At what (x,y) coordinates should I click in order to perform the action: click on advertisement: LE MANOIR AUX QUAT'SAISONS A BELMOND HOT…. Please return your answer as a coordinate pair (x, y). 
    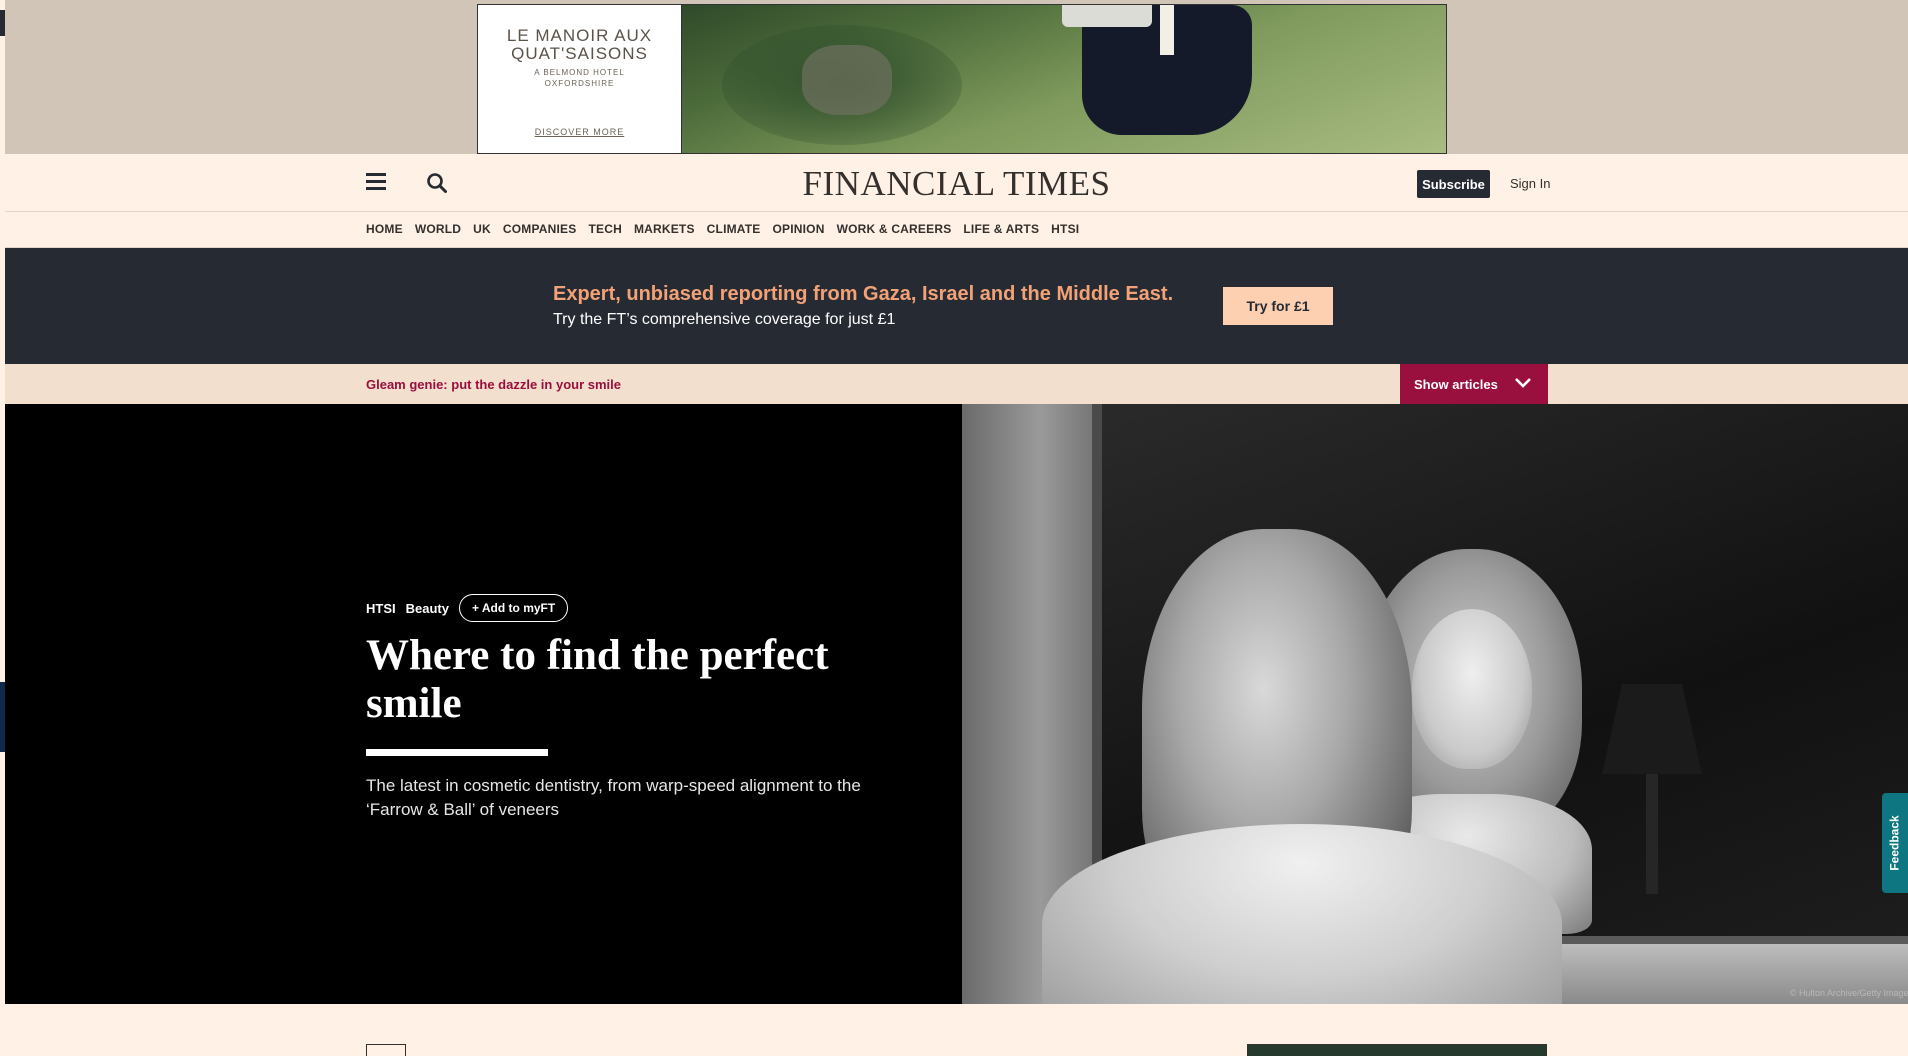
    Looking at the image, I should click on (962, 79).